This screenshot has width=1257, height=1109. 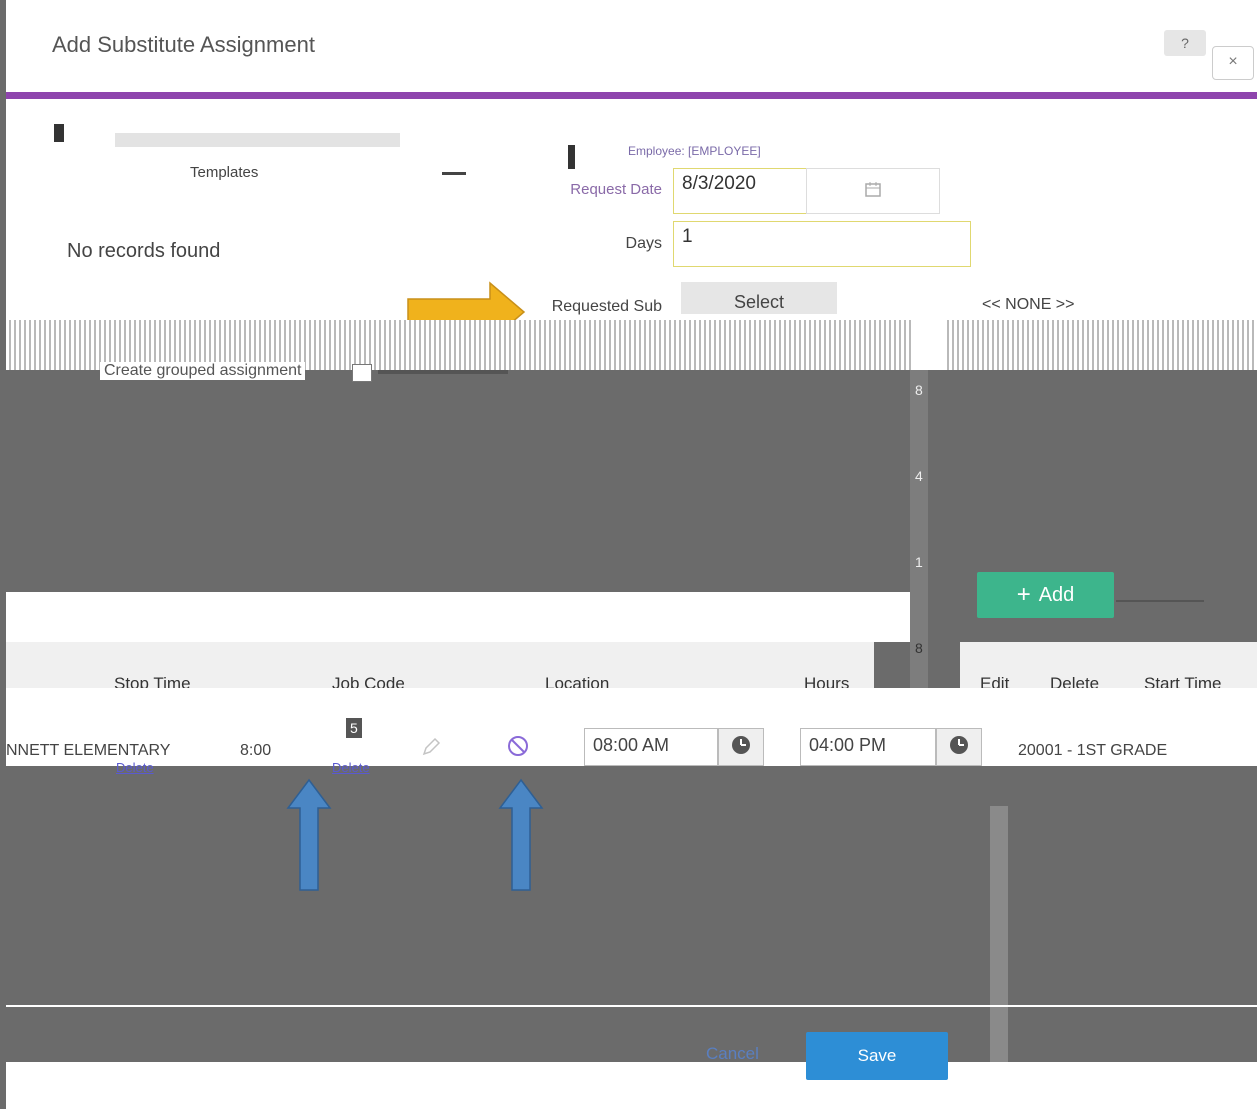 What do you see at coordinates (694, 151) in the screenshot?
I see `employee-info: Employee: [EMPLOYEE]` at bounding box center [694, 151].